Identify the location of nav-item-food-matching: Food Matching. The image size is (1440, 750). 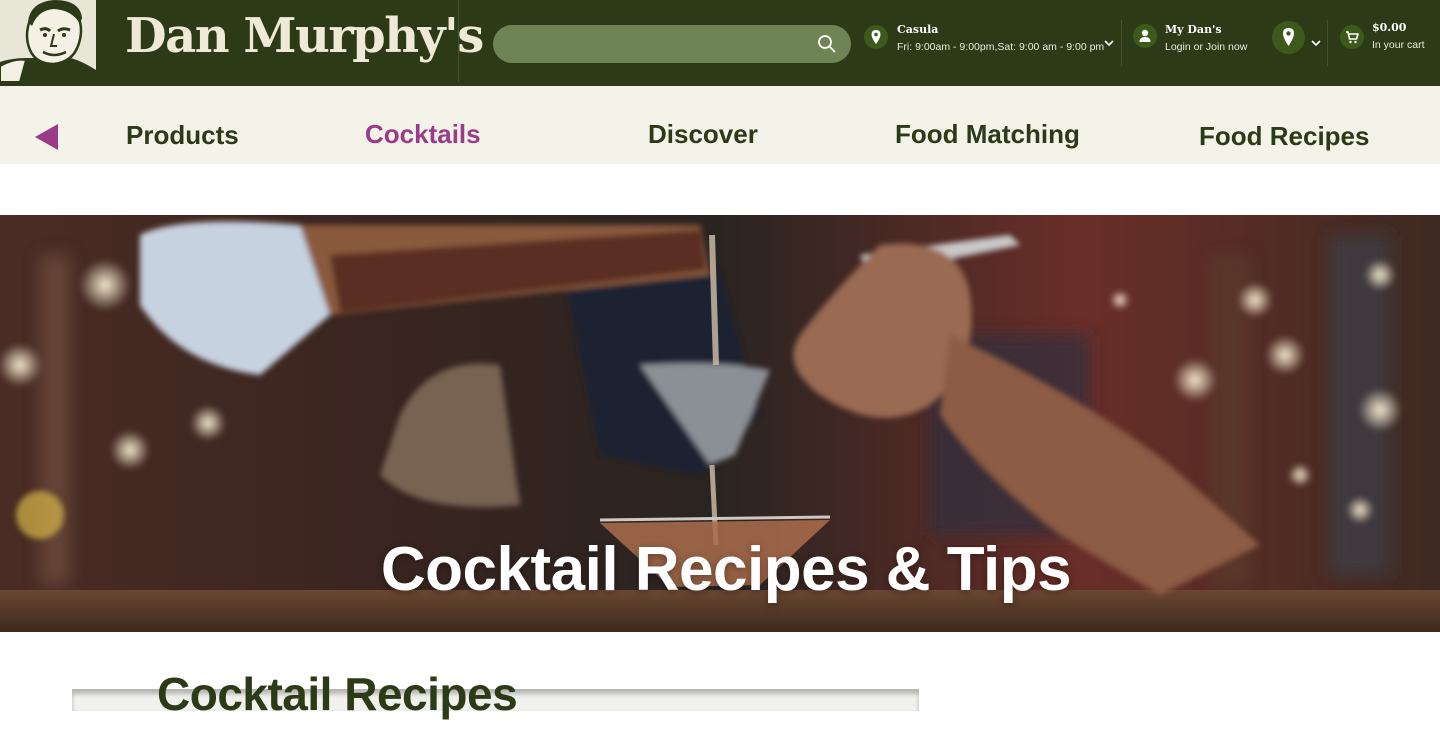
(987, 134).